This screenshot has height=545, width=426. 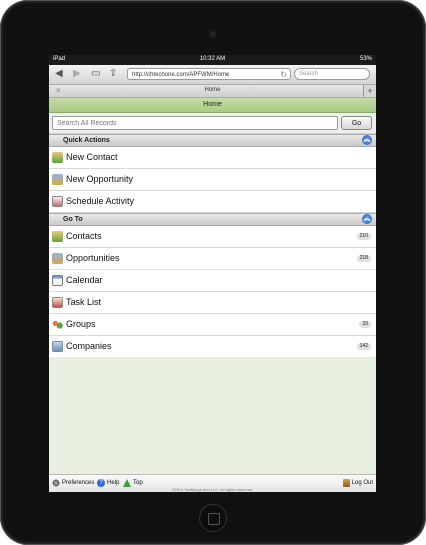 I want to click on count-badge: 210, so click(x=363, y=236).